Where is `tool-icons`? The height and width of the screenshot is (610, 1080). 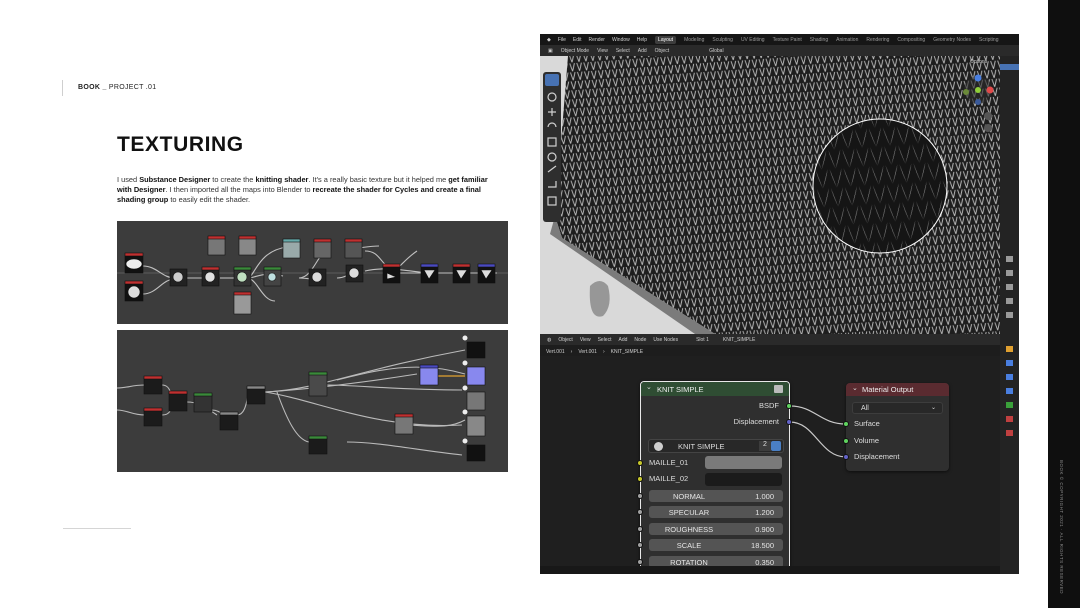
tool-icons is located at coordinates (552, 140).